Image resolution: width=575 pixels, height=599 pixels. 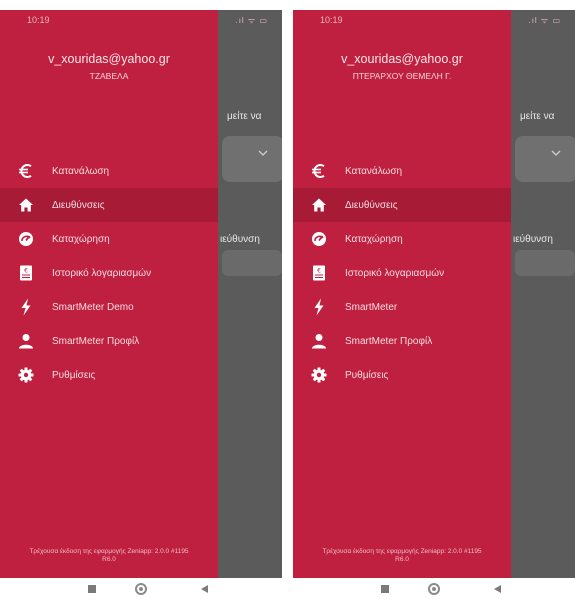 I want to click on menu-item: SmartMeter, so click(x=402, y=307).